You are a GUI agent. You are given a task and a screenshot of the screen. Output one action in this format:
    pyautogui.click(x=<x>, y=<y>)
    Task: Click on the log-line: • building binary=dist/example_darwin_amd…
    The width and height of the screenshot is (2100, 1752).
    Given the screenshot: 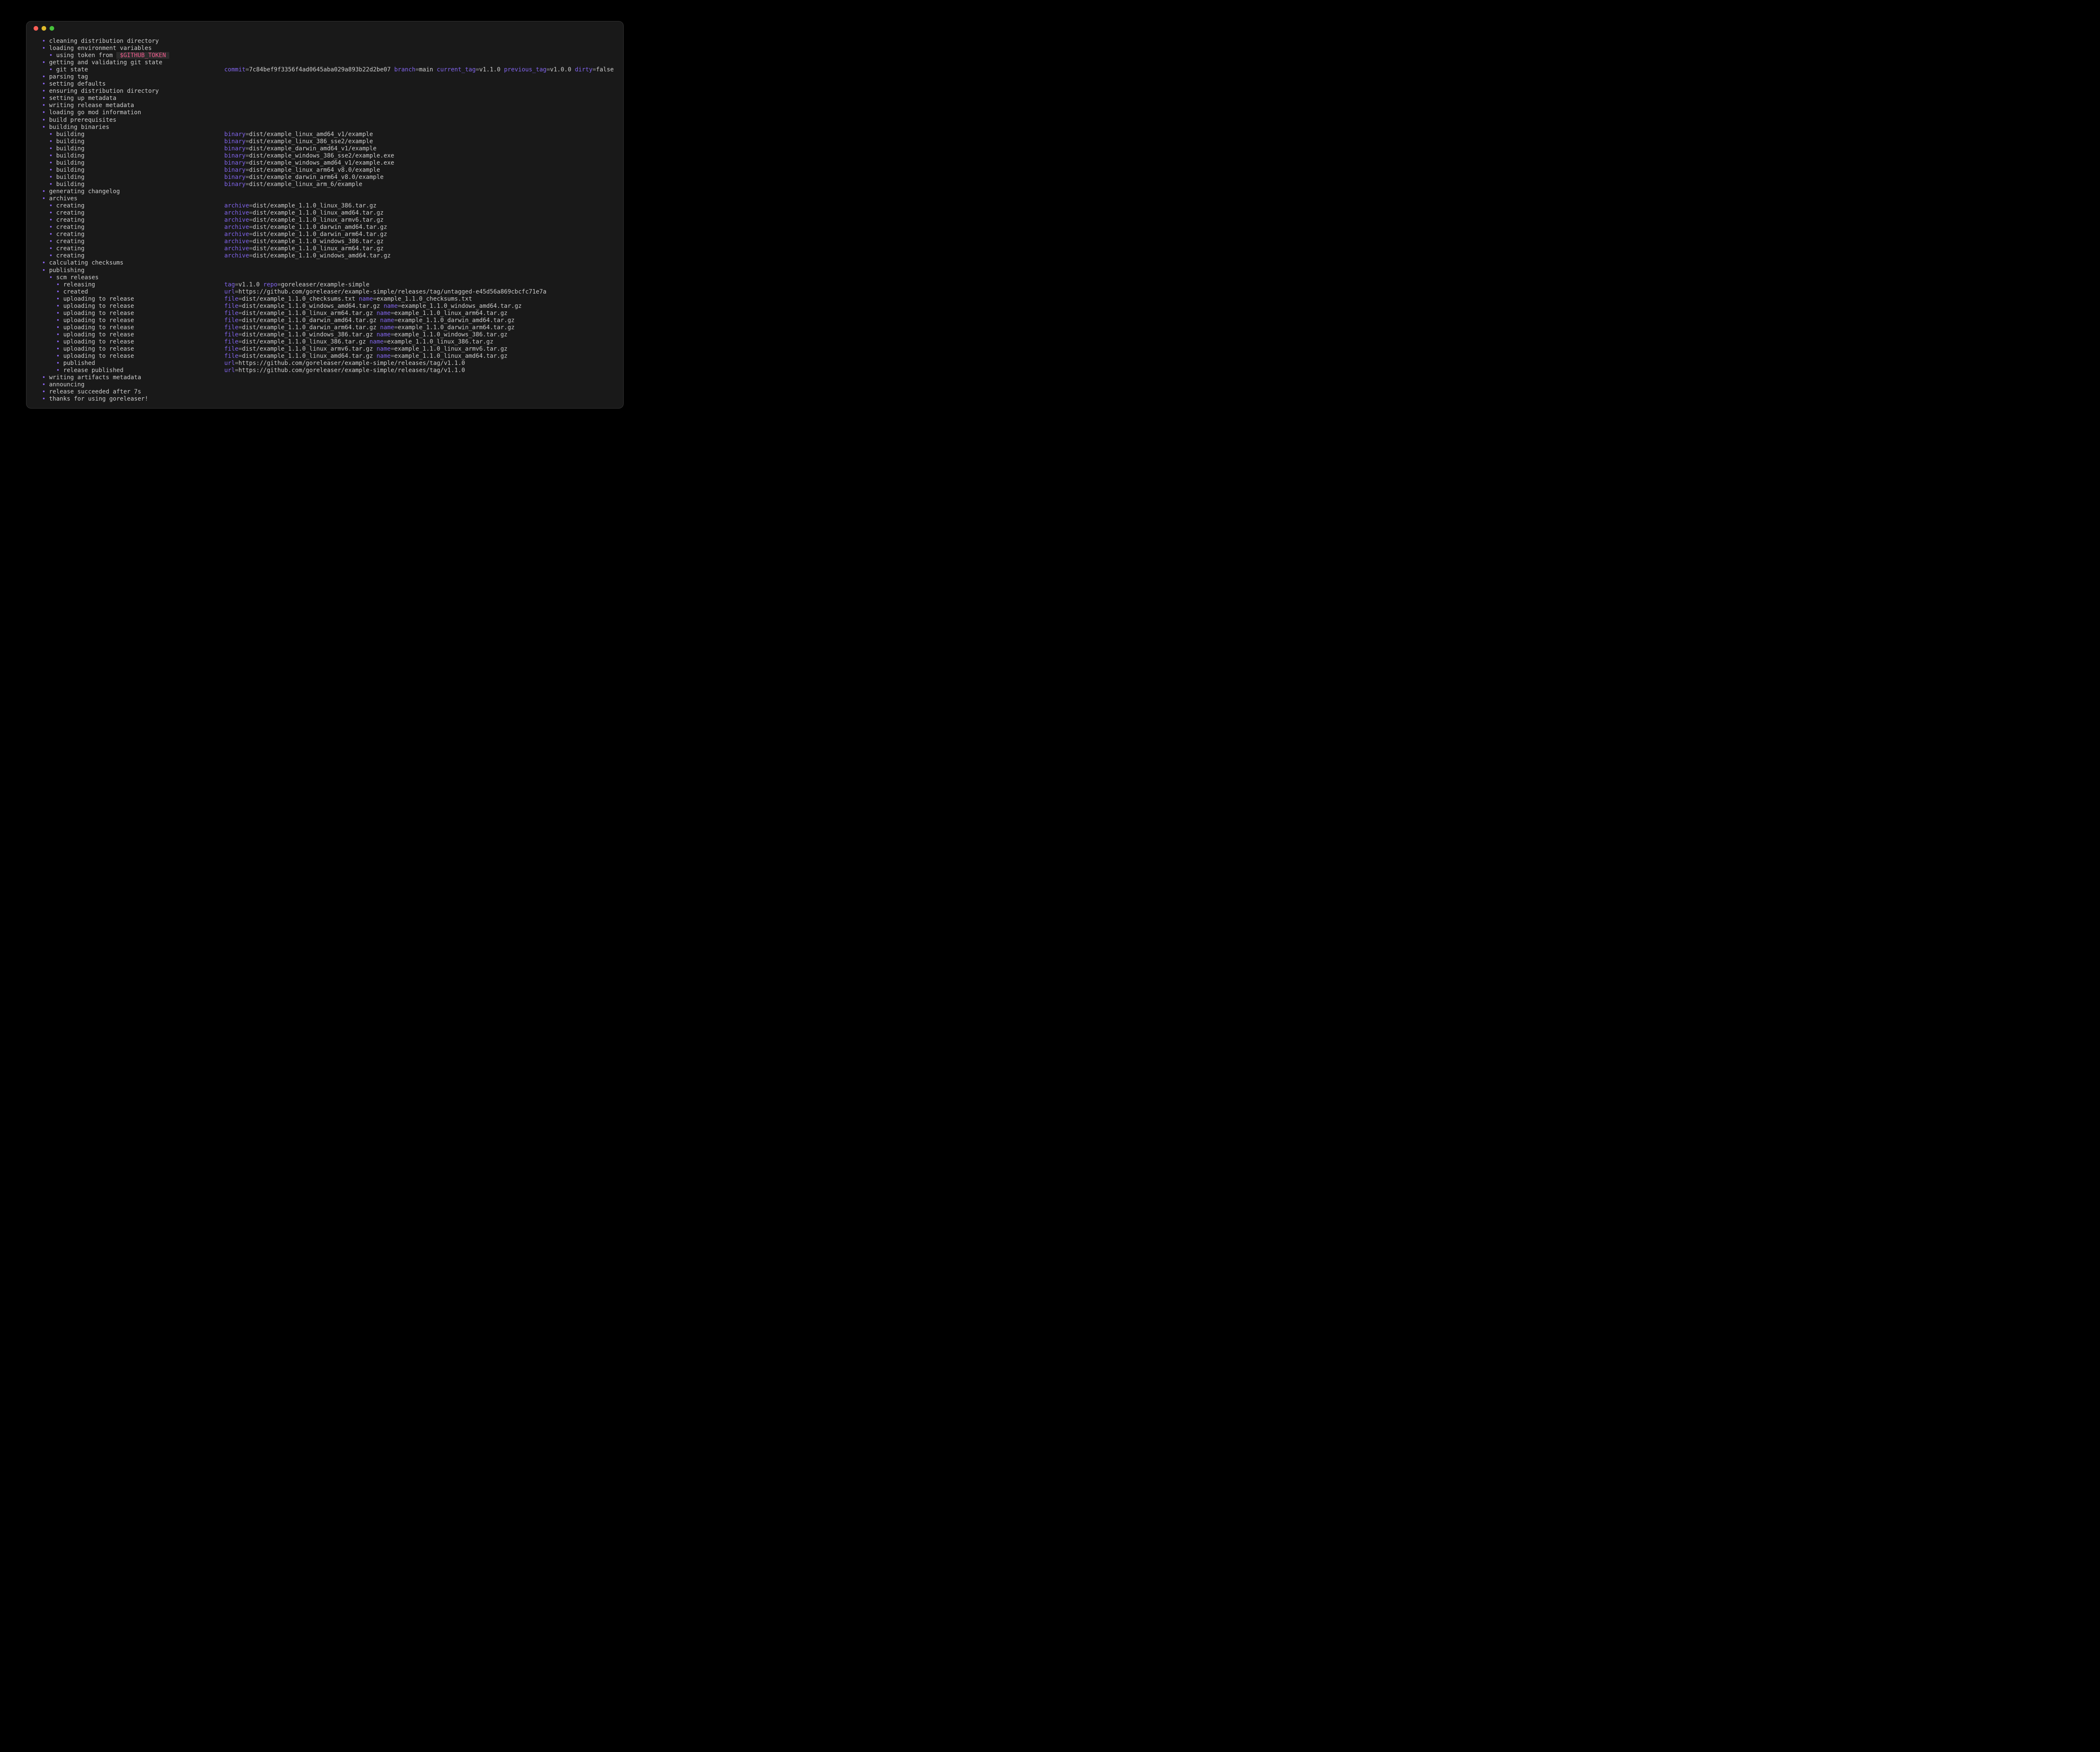 What is the action you would take?
    pyautogui.click(x=329, y=148)
    